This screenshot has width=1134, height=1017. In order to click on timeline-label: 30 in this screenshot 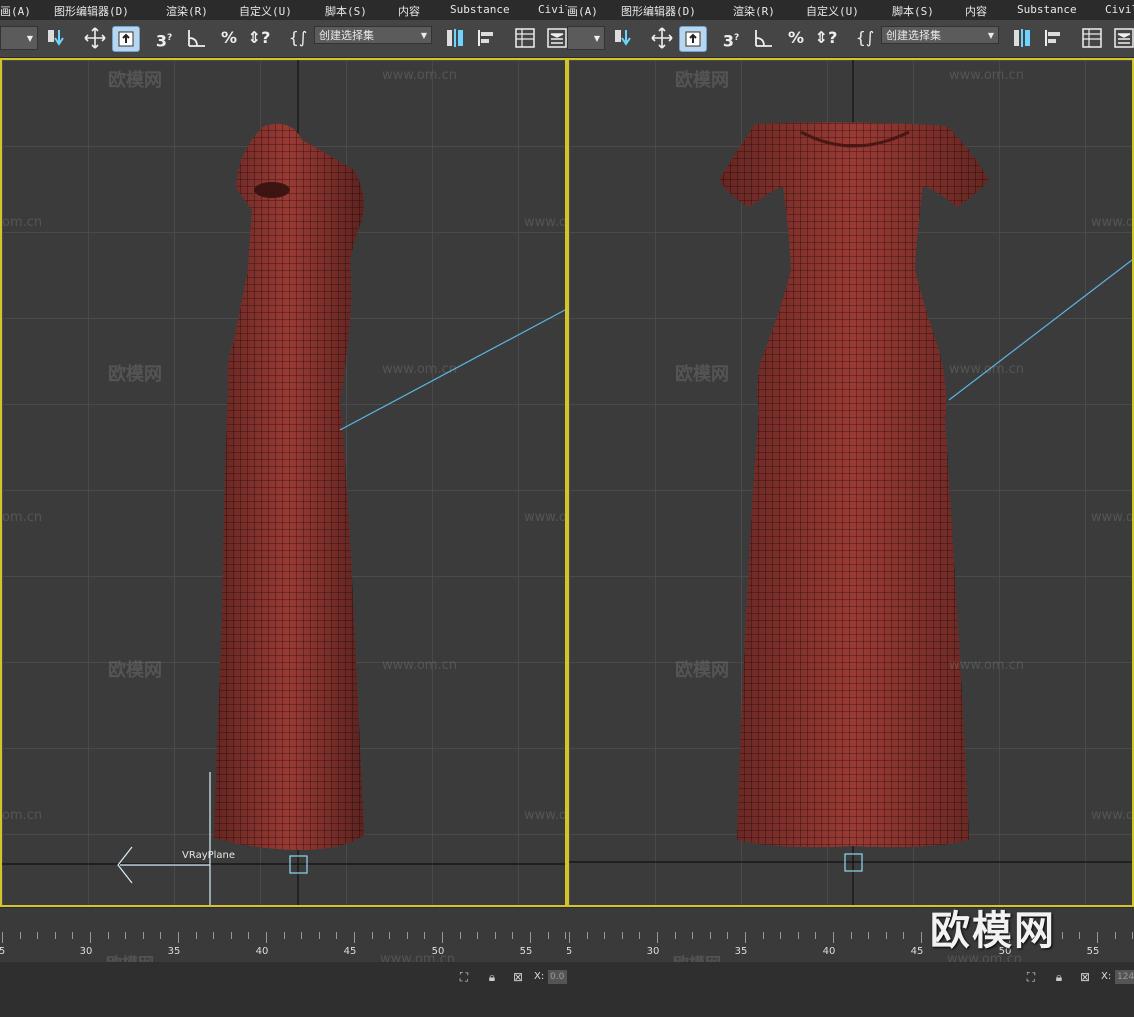, I will do `click(86, 951)`.